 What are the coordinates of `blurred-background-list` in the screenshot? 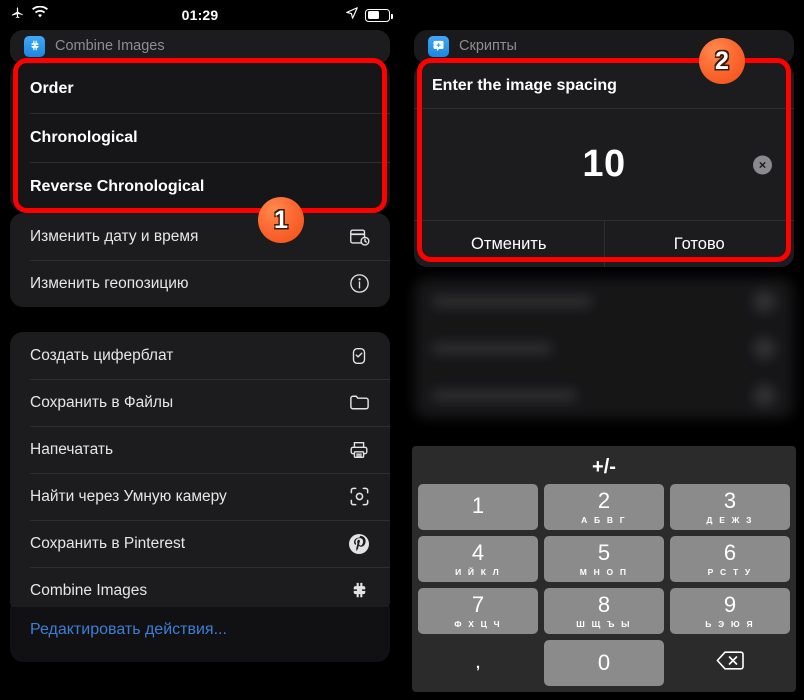 It's located at (604, 348).